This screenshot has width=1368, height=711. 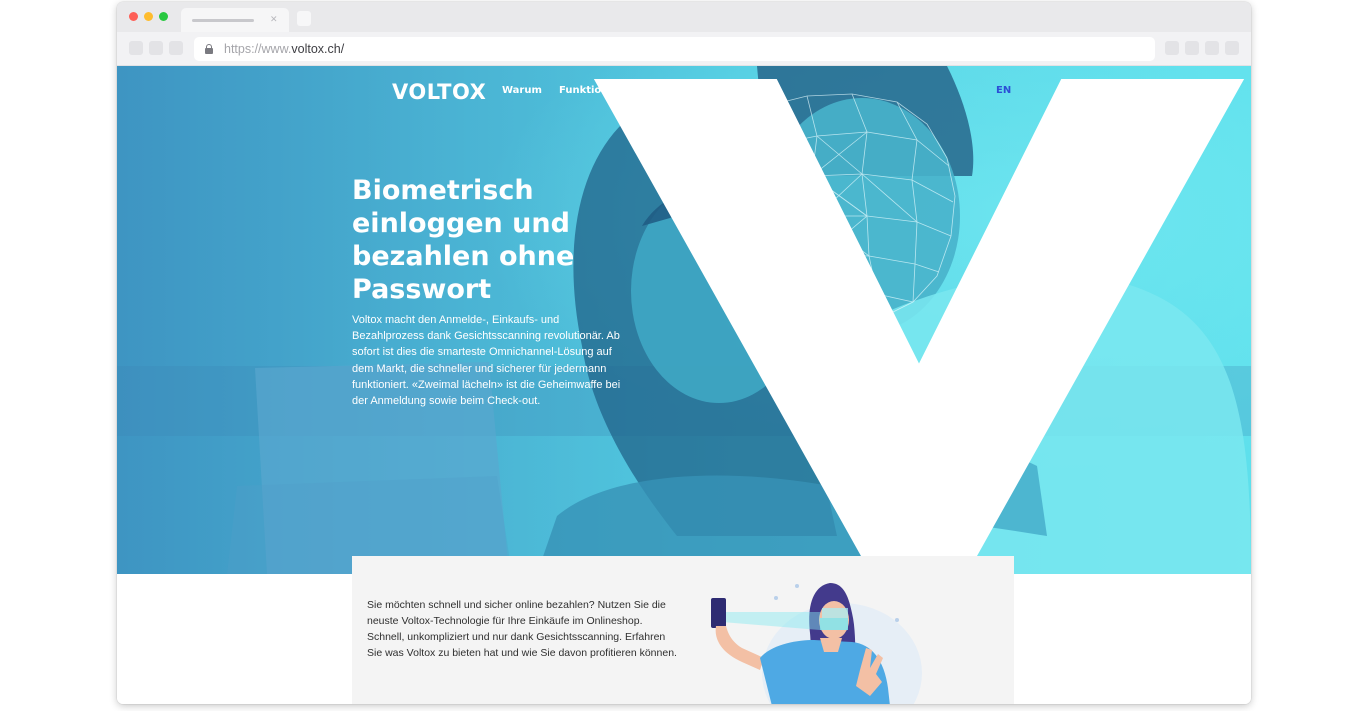 What do you see at coordinates (522, 91) in the screenshot?
I see `nav-link-warum: Warum` at bounding box center [522, 91].